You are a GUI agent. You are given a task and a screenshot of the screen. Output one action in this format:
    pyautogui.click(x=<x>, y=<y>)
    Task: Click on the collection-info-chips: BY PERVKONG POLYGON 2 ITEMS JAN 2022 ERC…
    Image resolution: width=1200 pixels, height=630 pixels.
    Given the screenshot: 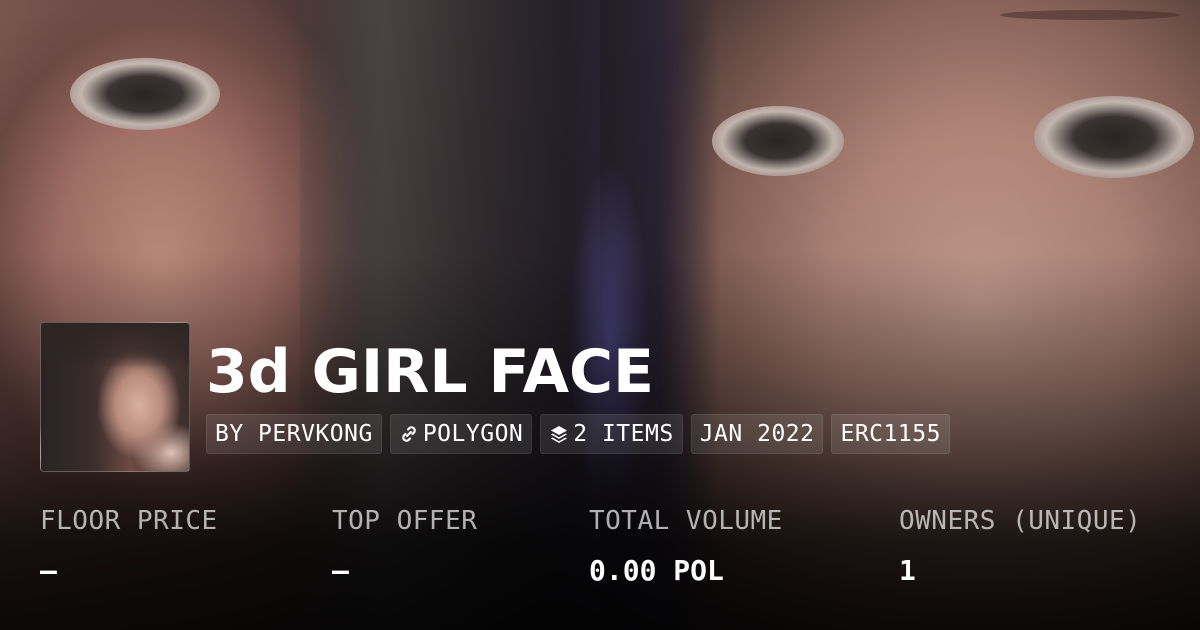 What is the action you would take?
    pyautogui.click(x=578, y=434)
    